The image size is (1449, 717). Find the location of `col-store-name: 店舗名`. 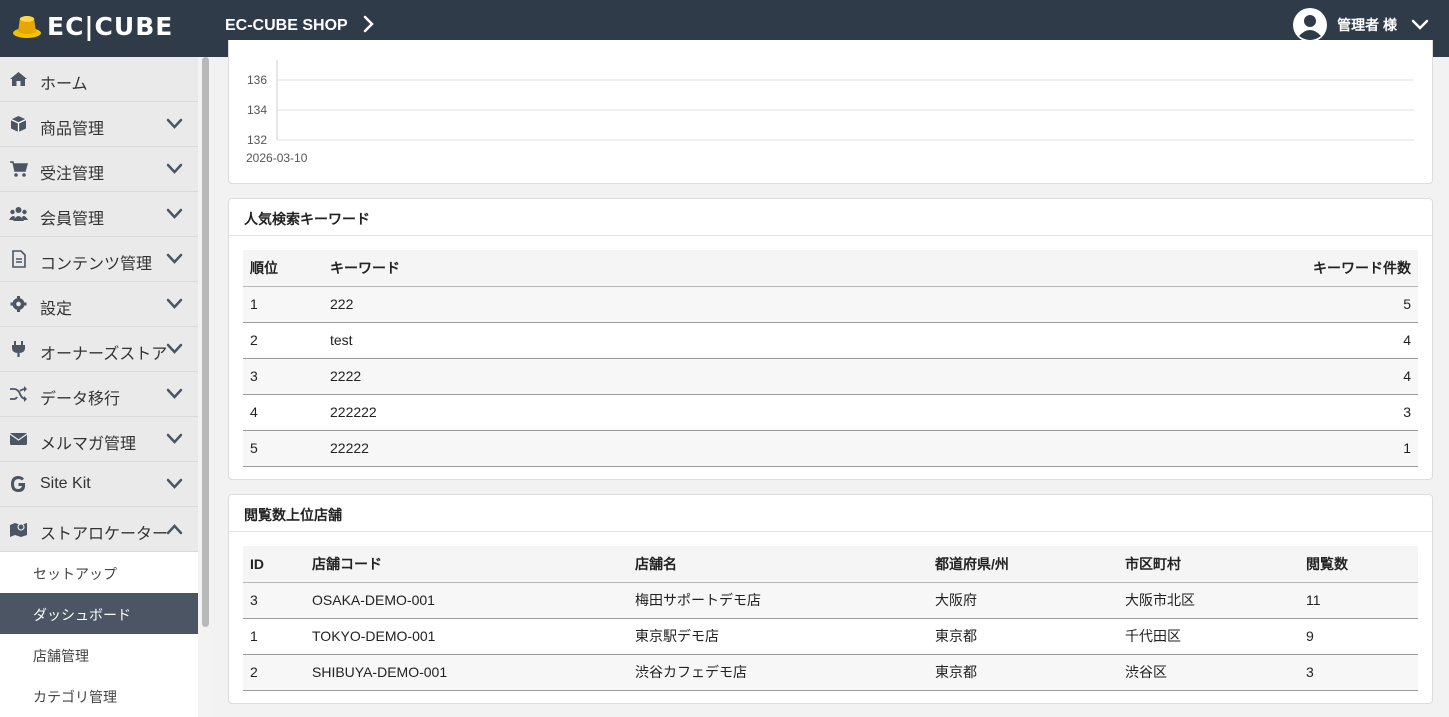

col-store-name: 店舗名 is located at coordinates (778, 564).